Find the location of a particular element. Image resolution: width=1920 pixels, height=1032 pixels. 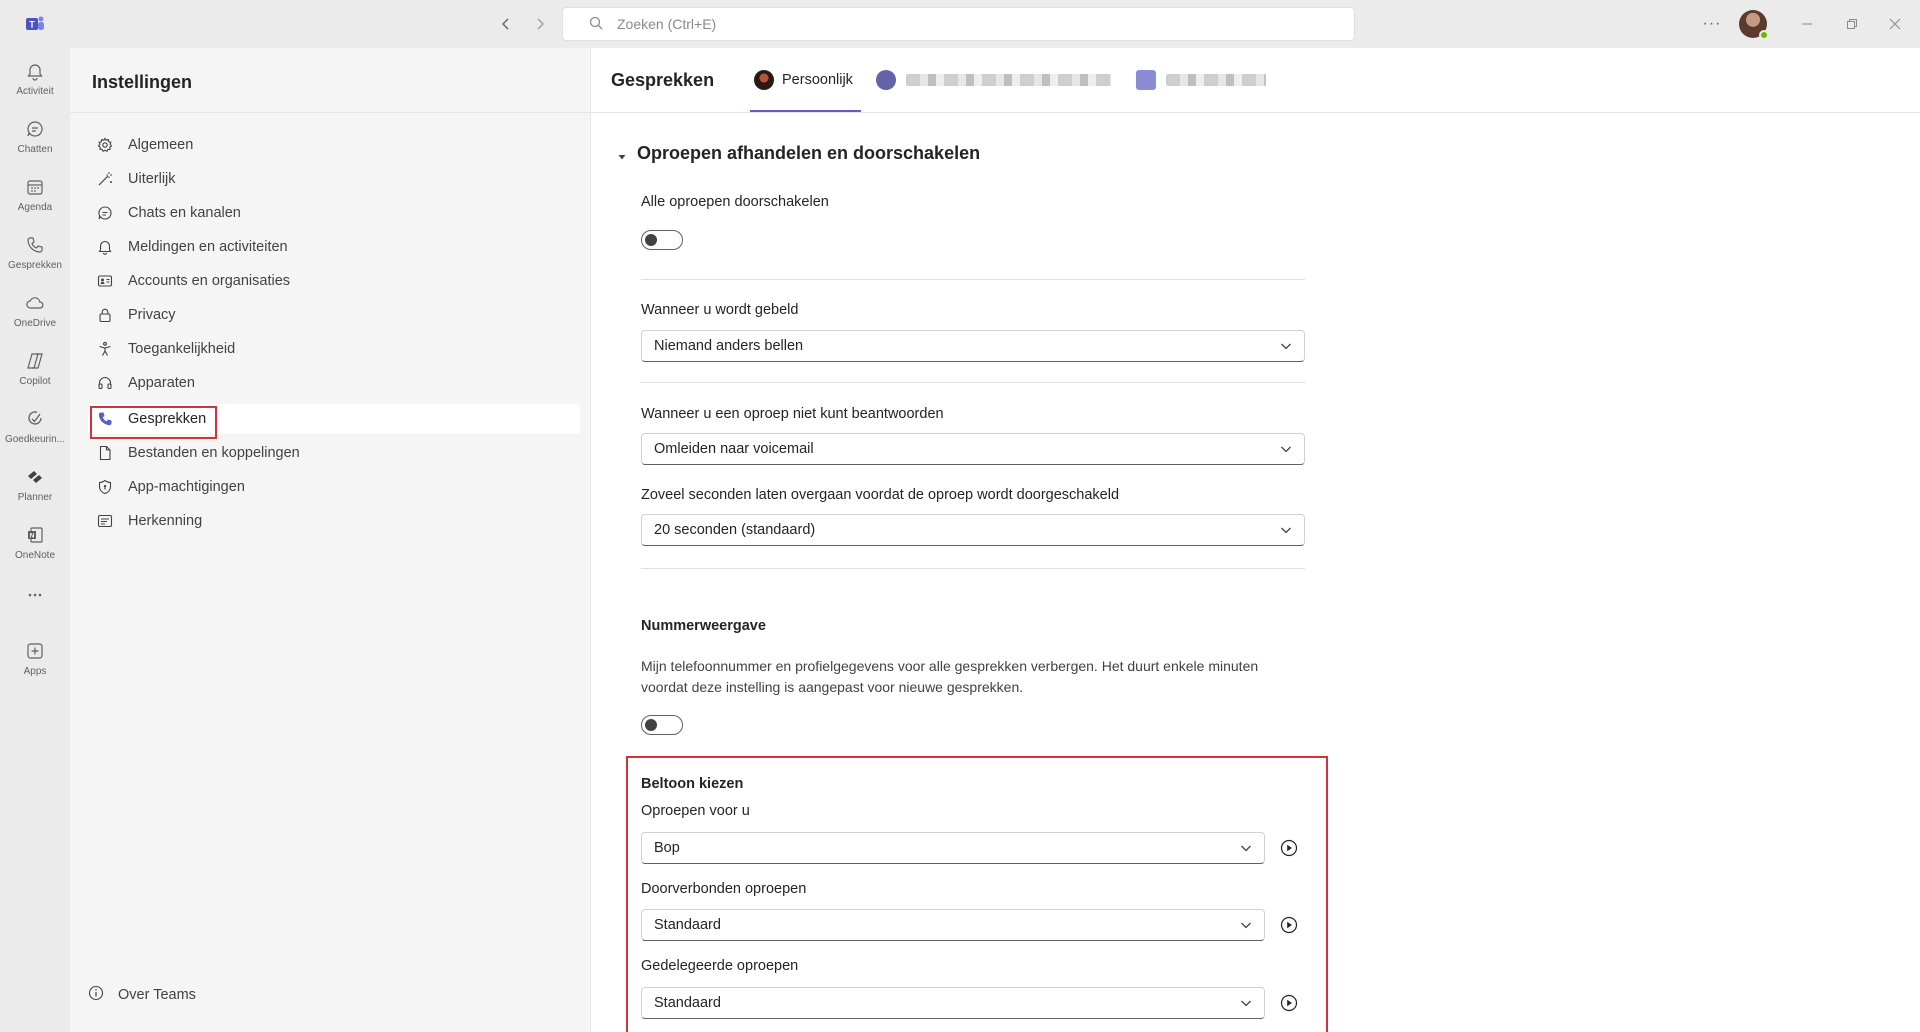

search-input is located at coordinates (967, 24).